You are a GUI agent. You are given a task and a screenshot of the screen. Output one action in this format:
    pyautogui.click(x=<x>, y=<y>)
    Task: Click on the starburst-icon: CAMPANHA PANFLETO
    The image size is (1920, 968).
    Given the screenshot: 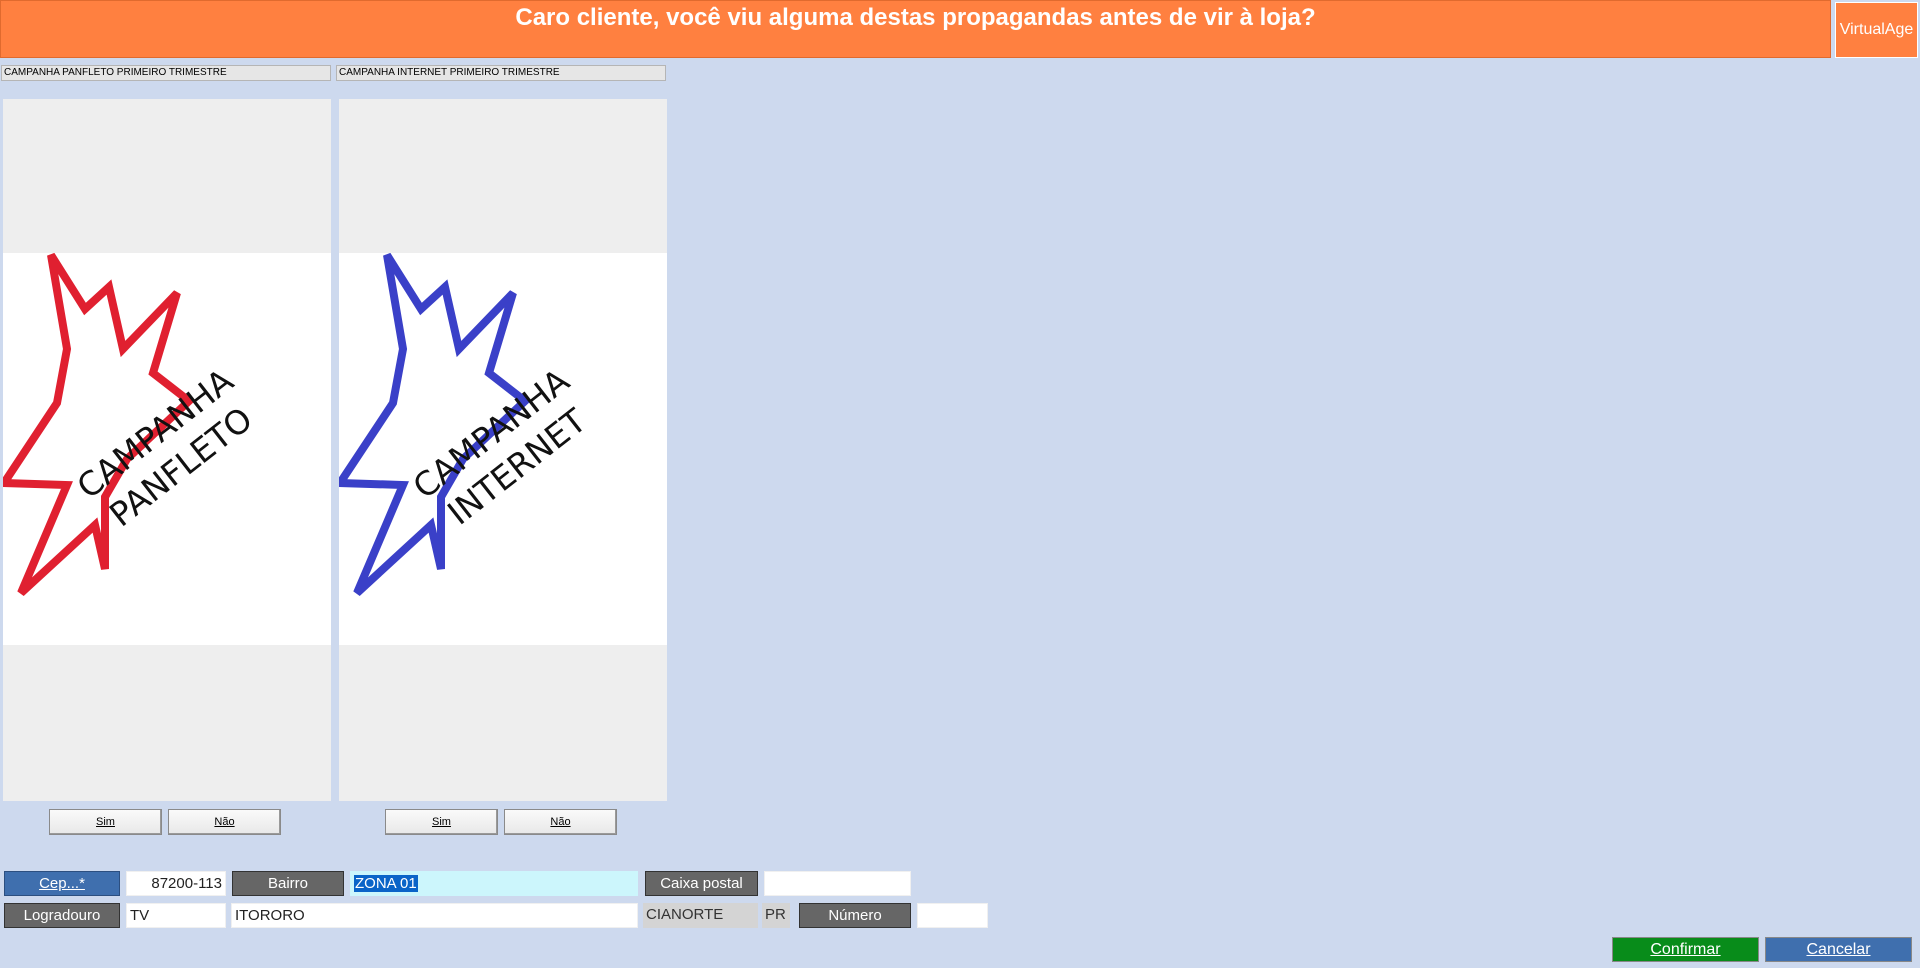 What is the action you would take?
    pyautogui.click(x=131, y=424)
    